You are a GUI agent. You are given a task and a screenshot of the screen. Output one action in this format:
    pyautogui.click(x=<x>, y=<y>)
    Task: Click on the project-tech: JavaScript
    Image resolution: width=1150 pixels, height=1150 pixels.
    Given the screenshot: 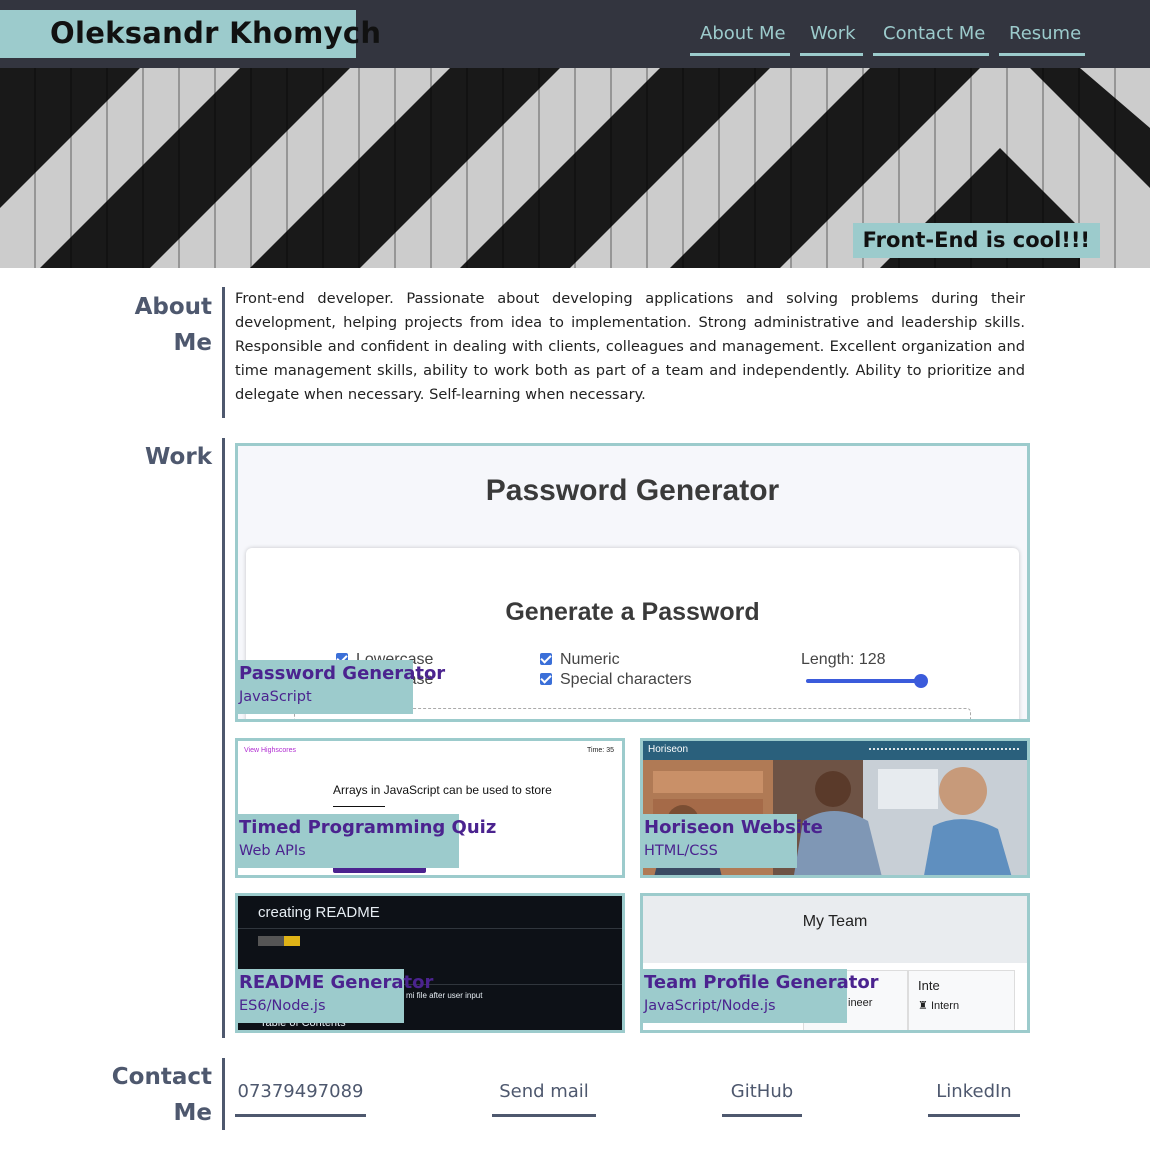 What is the action you would take?
    pyautogui.click(x=275, y=697)
    